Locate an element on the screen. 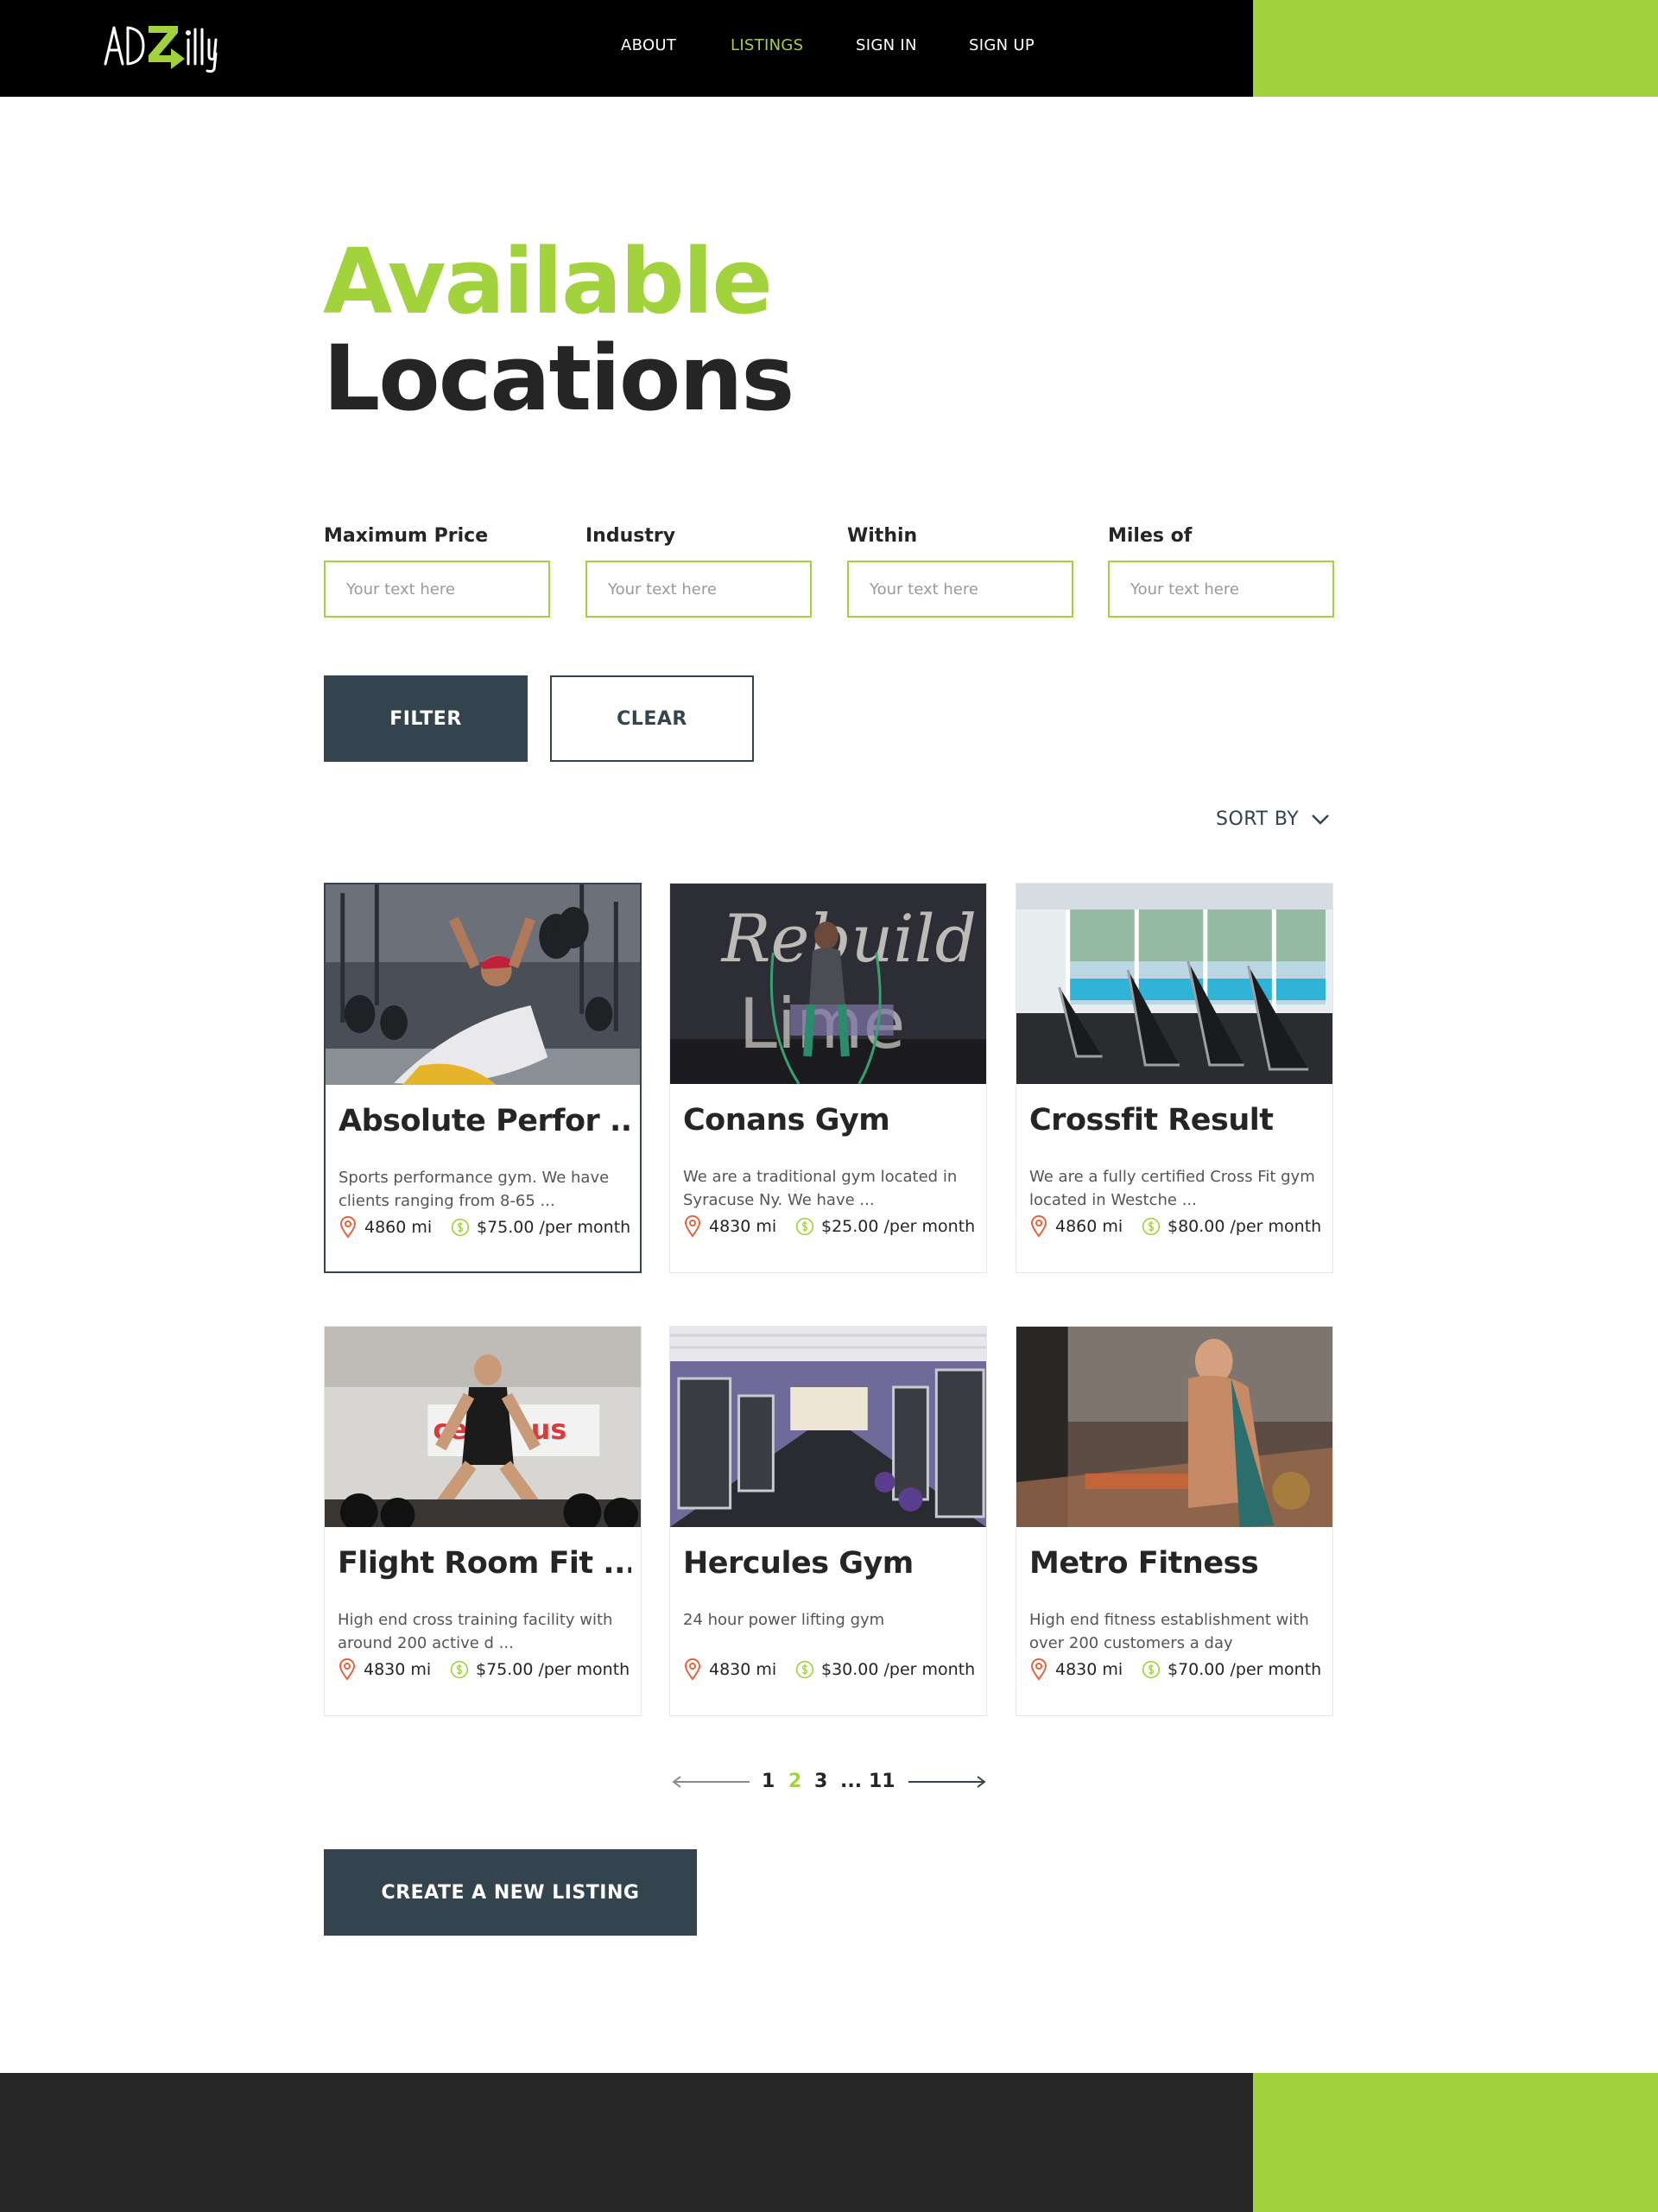 The width and height of the screenshot is (1658, 2212). clear-button: CLEAR is located at coordinates (652, 718).